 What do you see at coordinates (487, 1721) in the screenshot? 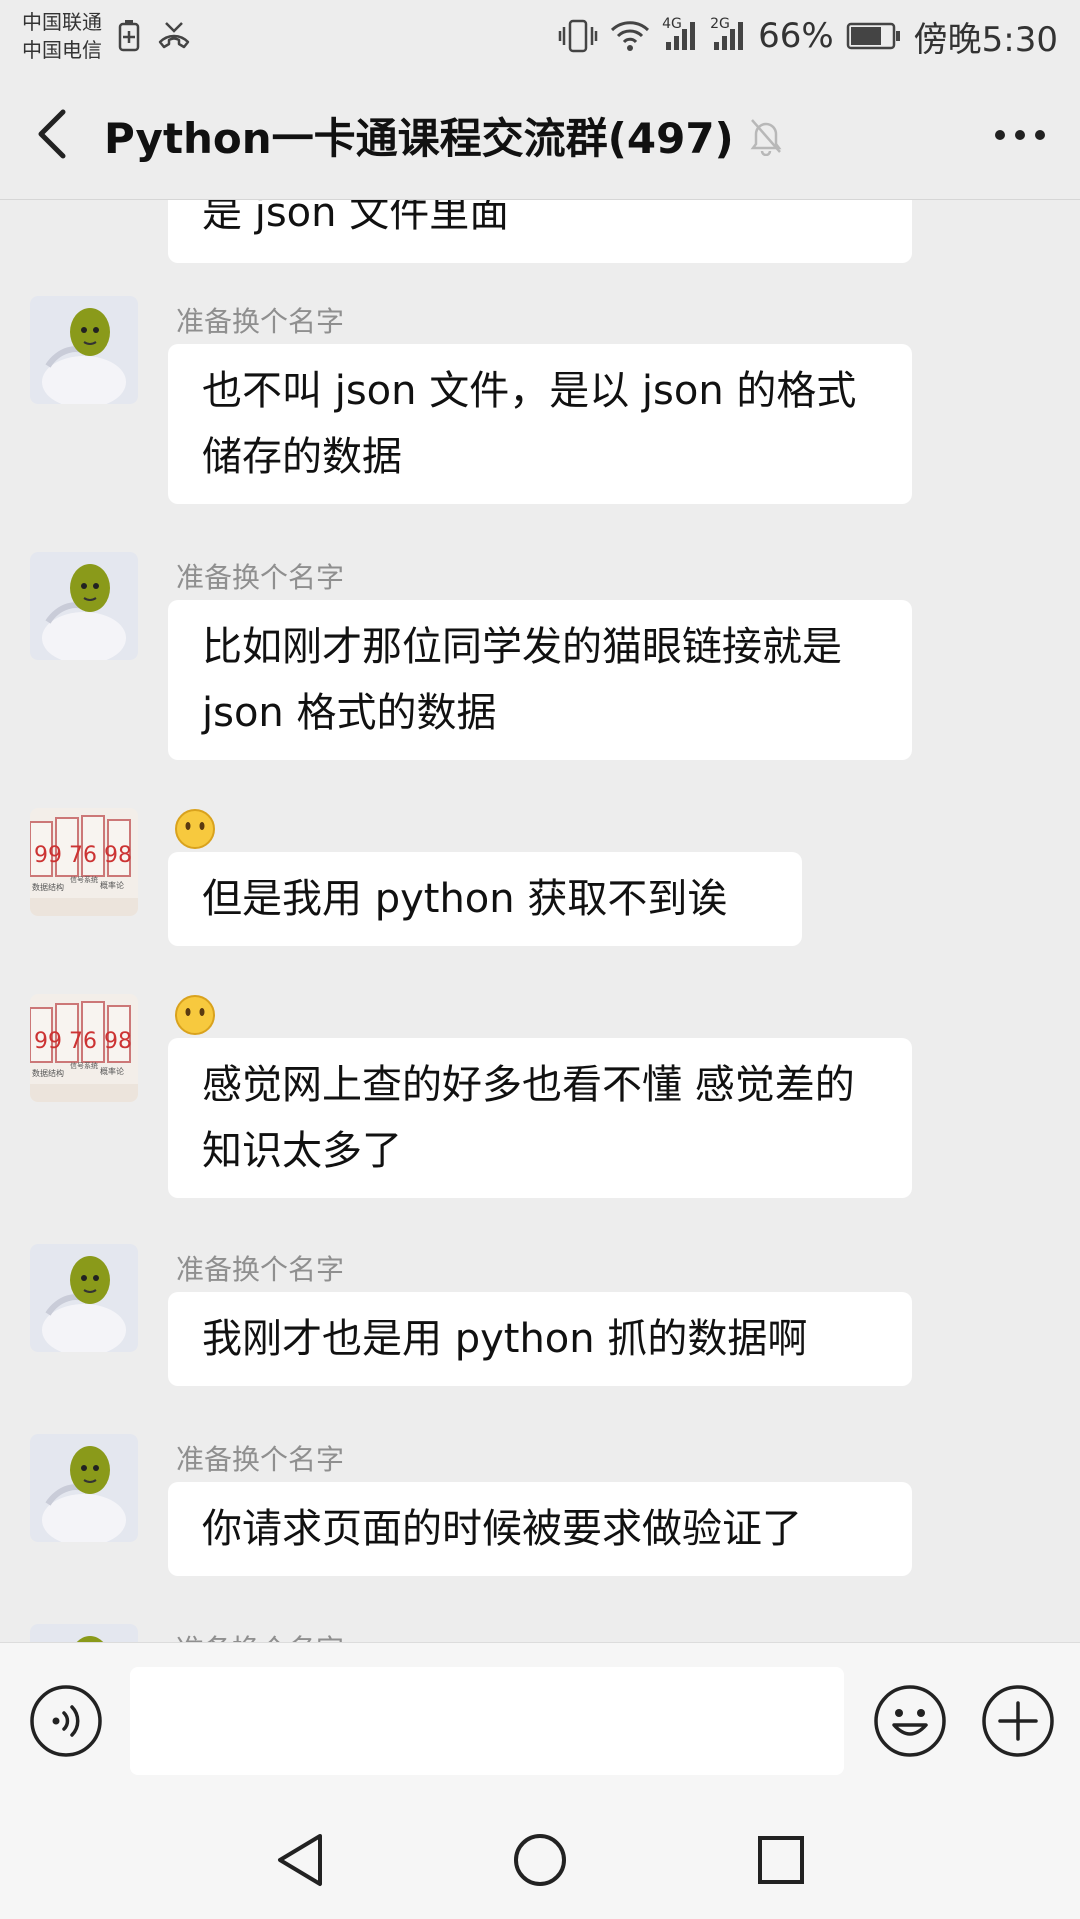
I see `message-input` at bounding box center [487, 1721].